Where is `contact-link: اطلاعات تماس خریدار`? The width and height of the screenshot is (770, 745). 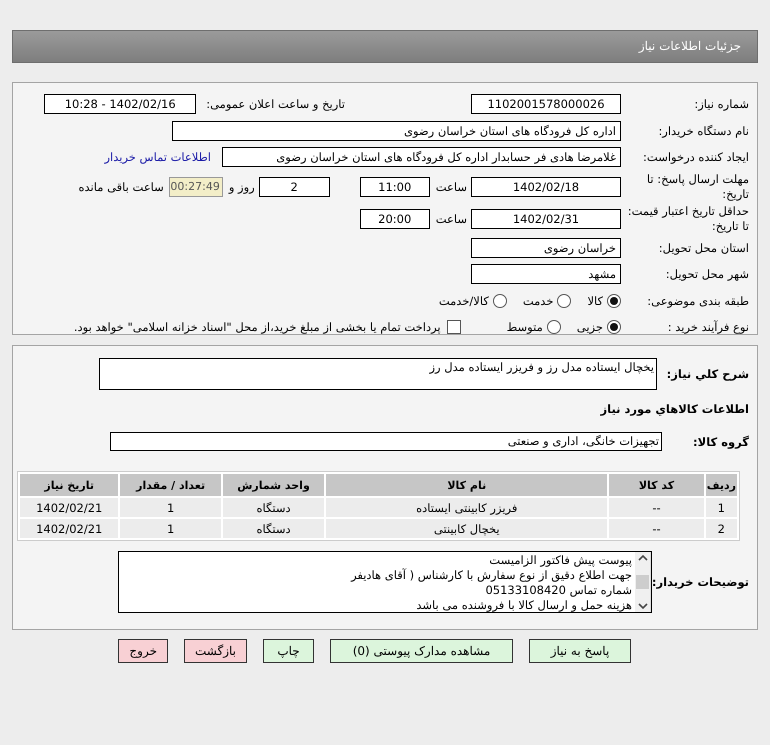 contact-link: اطلاعات تماس خریدار is located at coordinates (157, 157).